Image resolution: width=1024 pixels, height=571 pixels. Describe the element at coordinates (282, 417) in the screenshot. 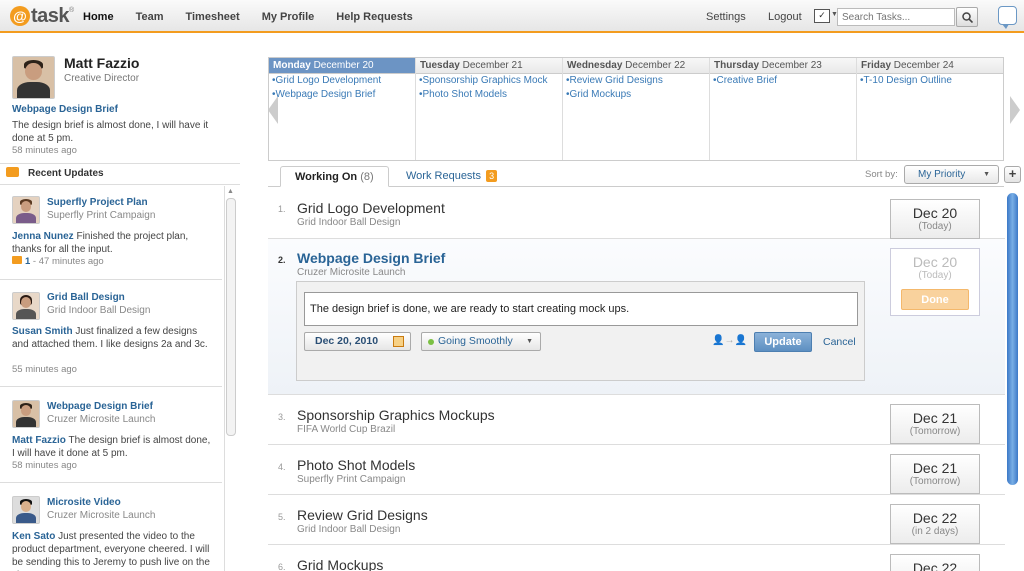

I see `task-number: 3.` at that location.